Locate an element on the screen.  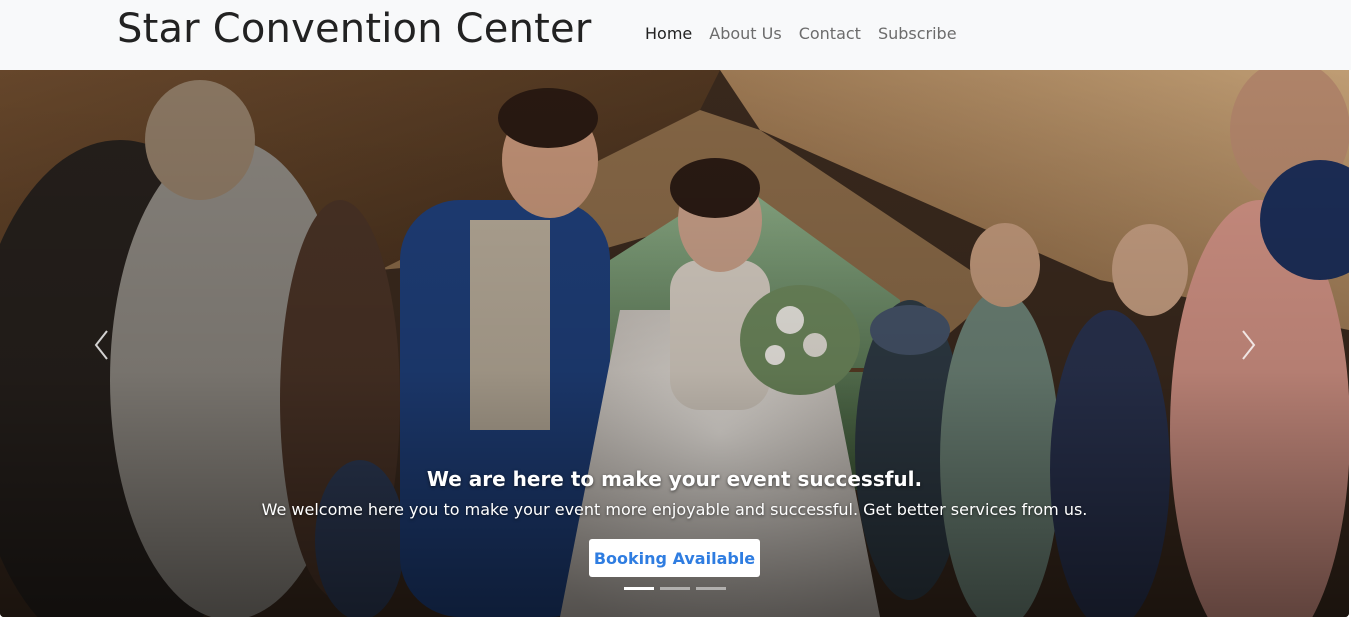
carousel-next-button is located at coordinates (1247, 345).